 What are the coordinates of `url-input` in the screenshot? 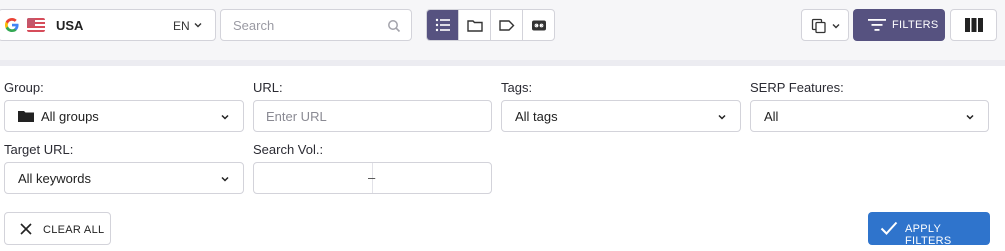 It's located at (372, 116).